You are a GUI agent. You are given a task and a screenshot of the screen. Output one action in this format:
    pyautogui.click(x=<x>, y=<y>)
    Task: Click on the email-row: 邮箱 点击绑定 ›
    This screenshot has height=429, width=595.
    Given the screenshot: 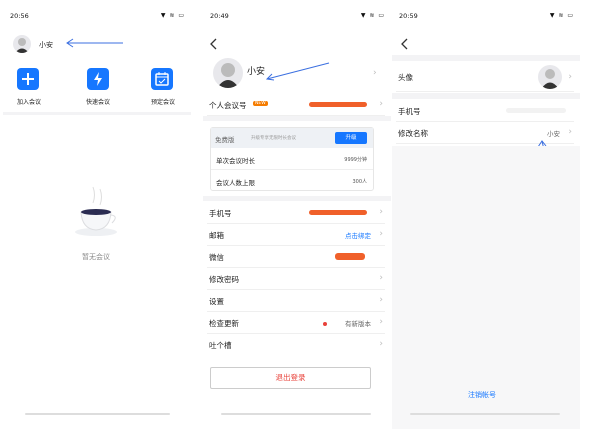 What is the action you would take?
    pyautogui.click(x=296, y=235)
    